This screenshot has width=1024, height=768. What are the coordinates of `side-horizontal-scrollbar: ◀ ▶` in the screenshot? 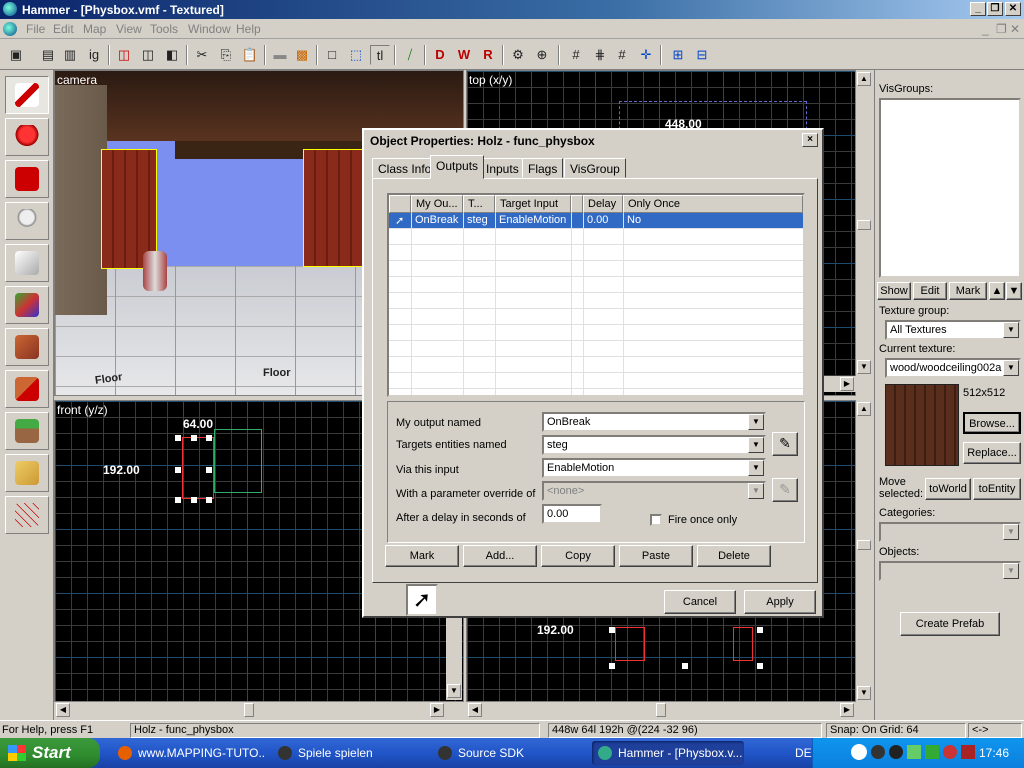 It's located at (670, 710).